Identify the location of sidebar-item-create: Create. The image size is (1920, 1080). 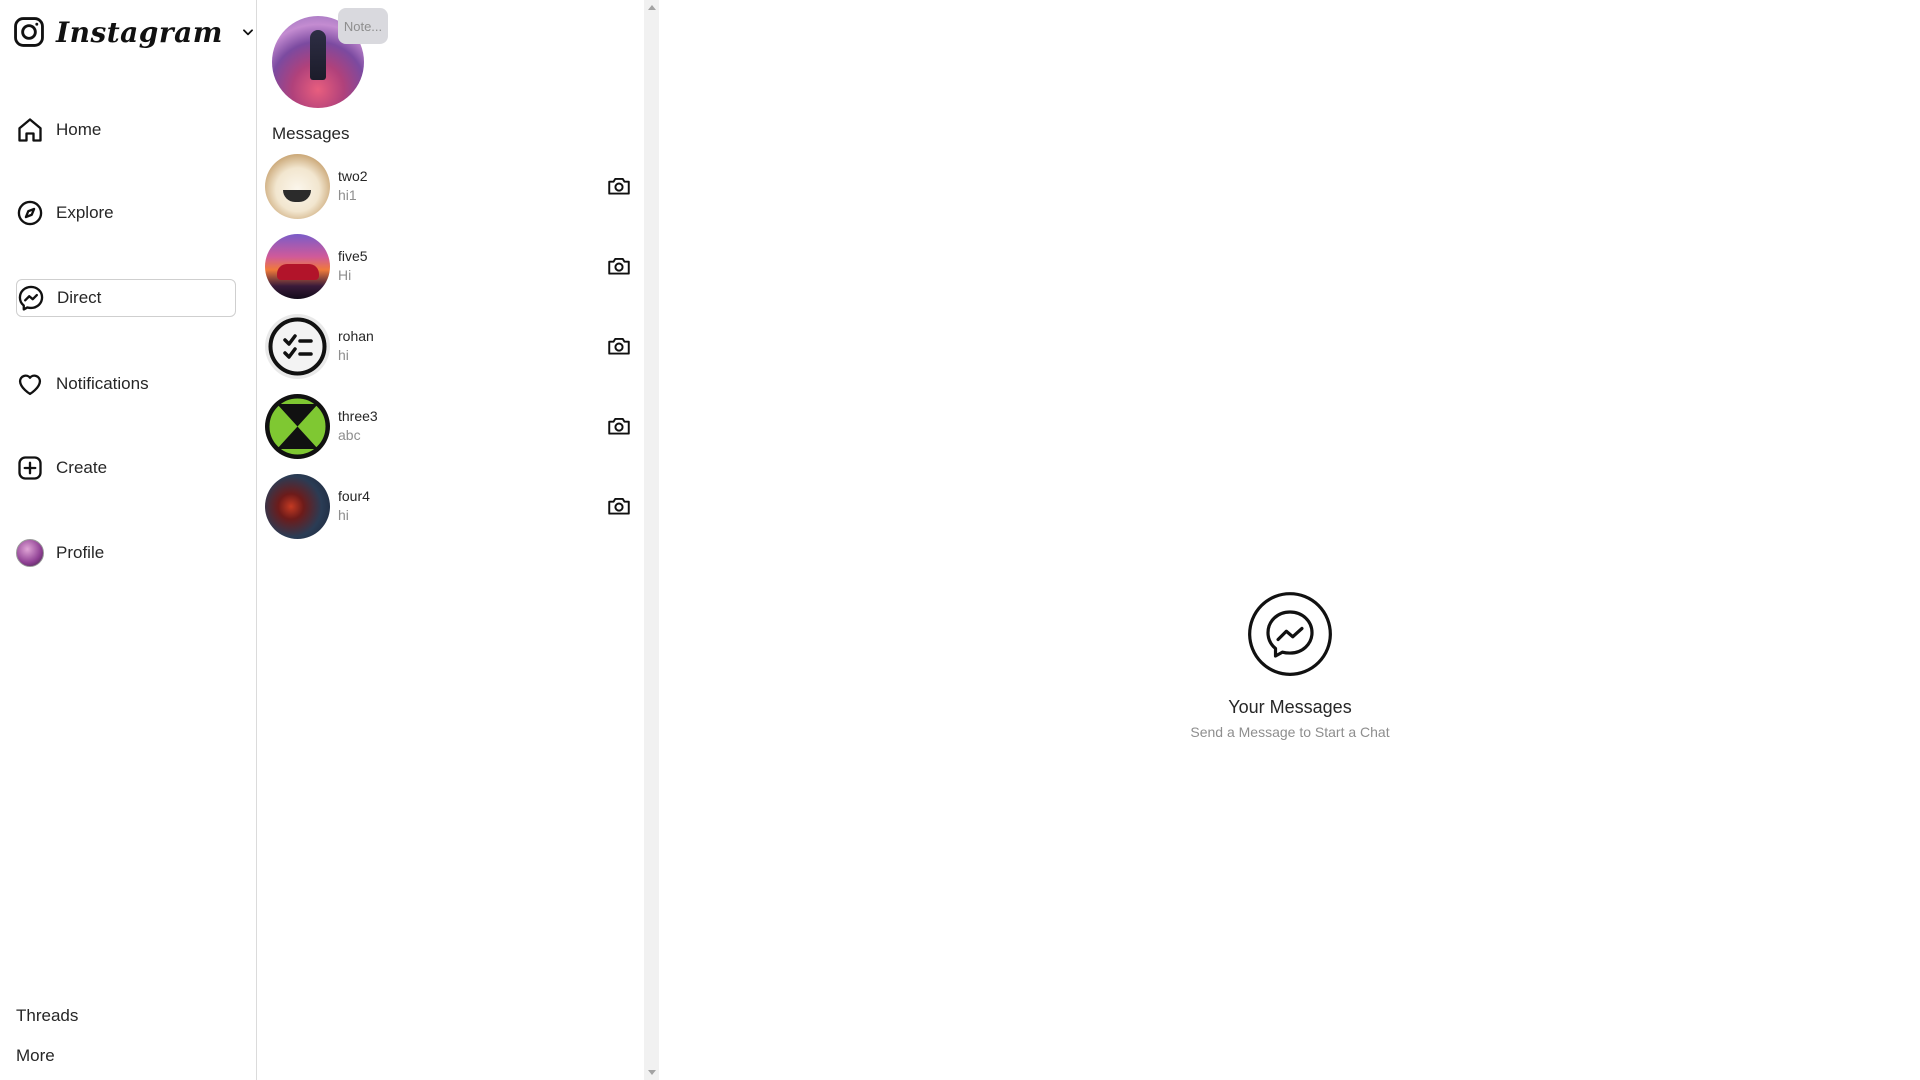
(126, 468).